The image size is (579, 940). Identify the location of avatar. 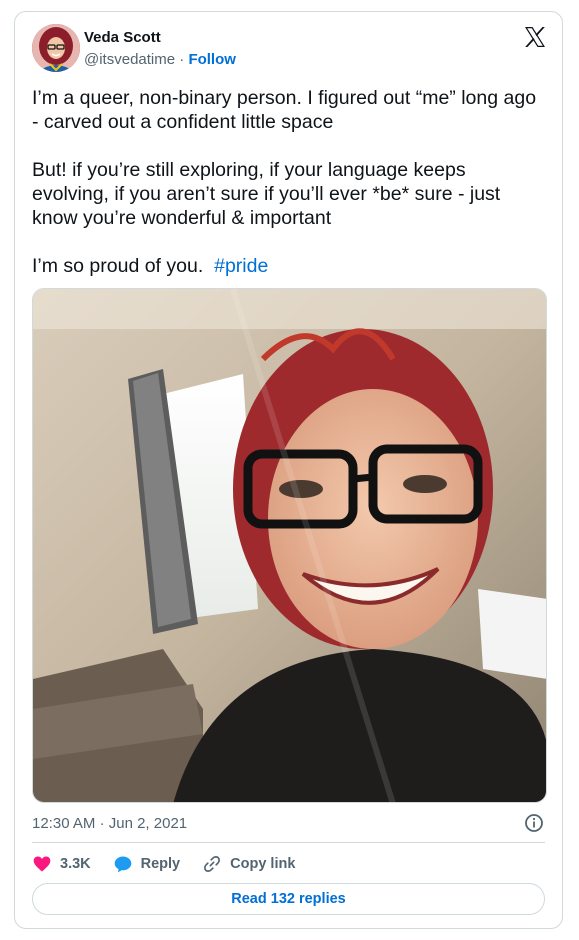
(56, 48).